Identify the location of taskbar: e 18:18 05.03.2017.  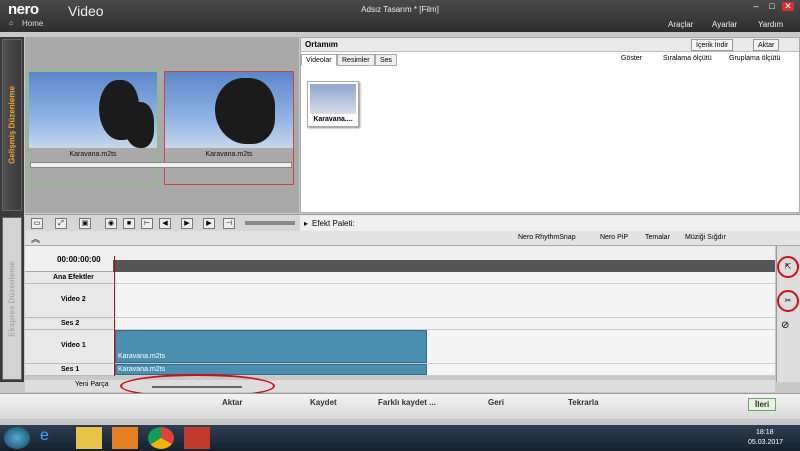
(400, 438).